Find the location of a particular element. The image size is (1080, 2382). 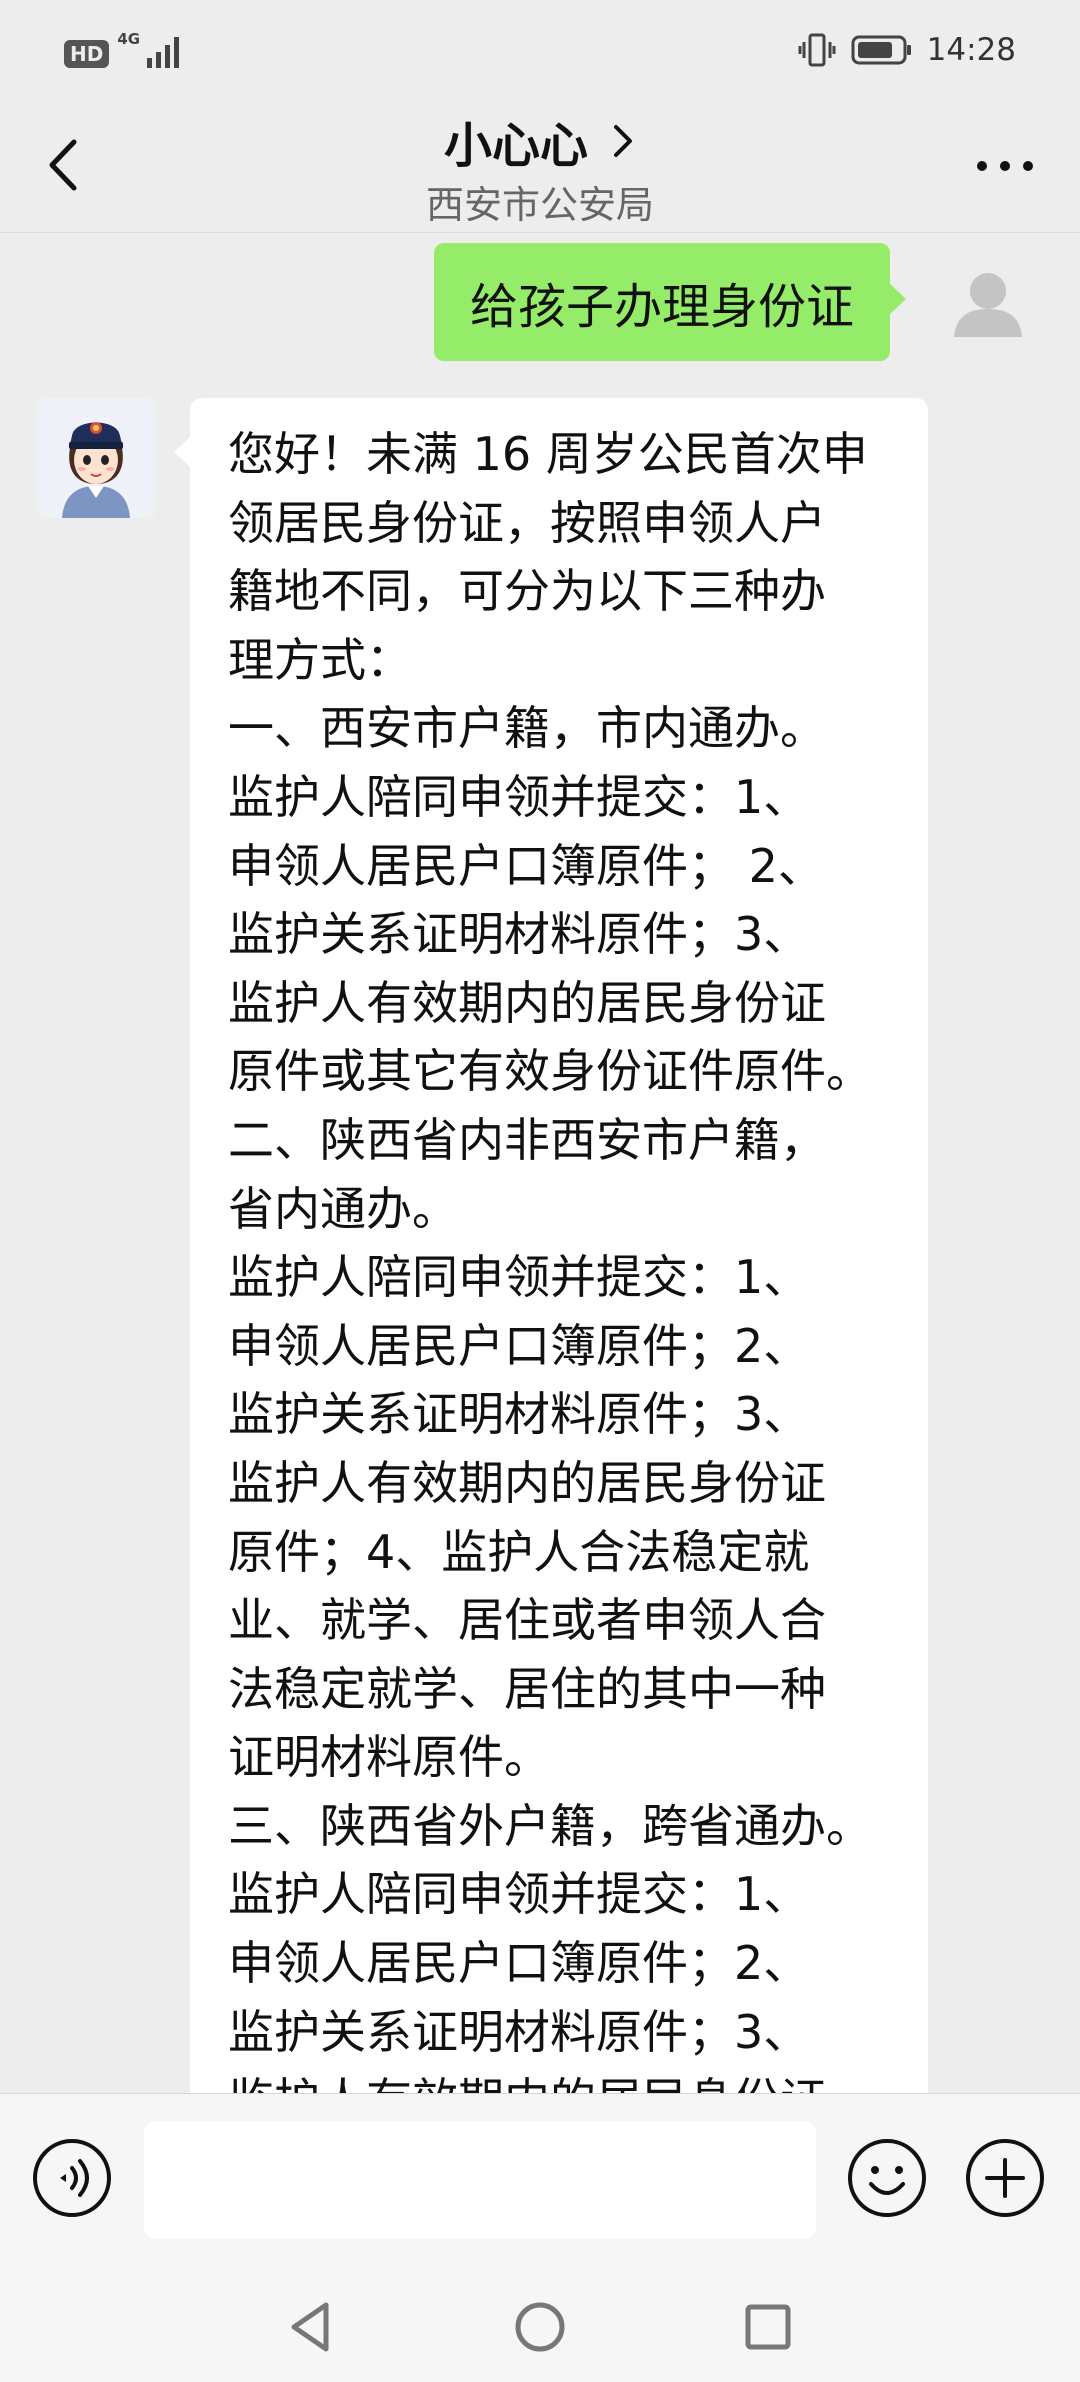

message-input is located at coordinates (480, 2180).